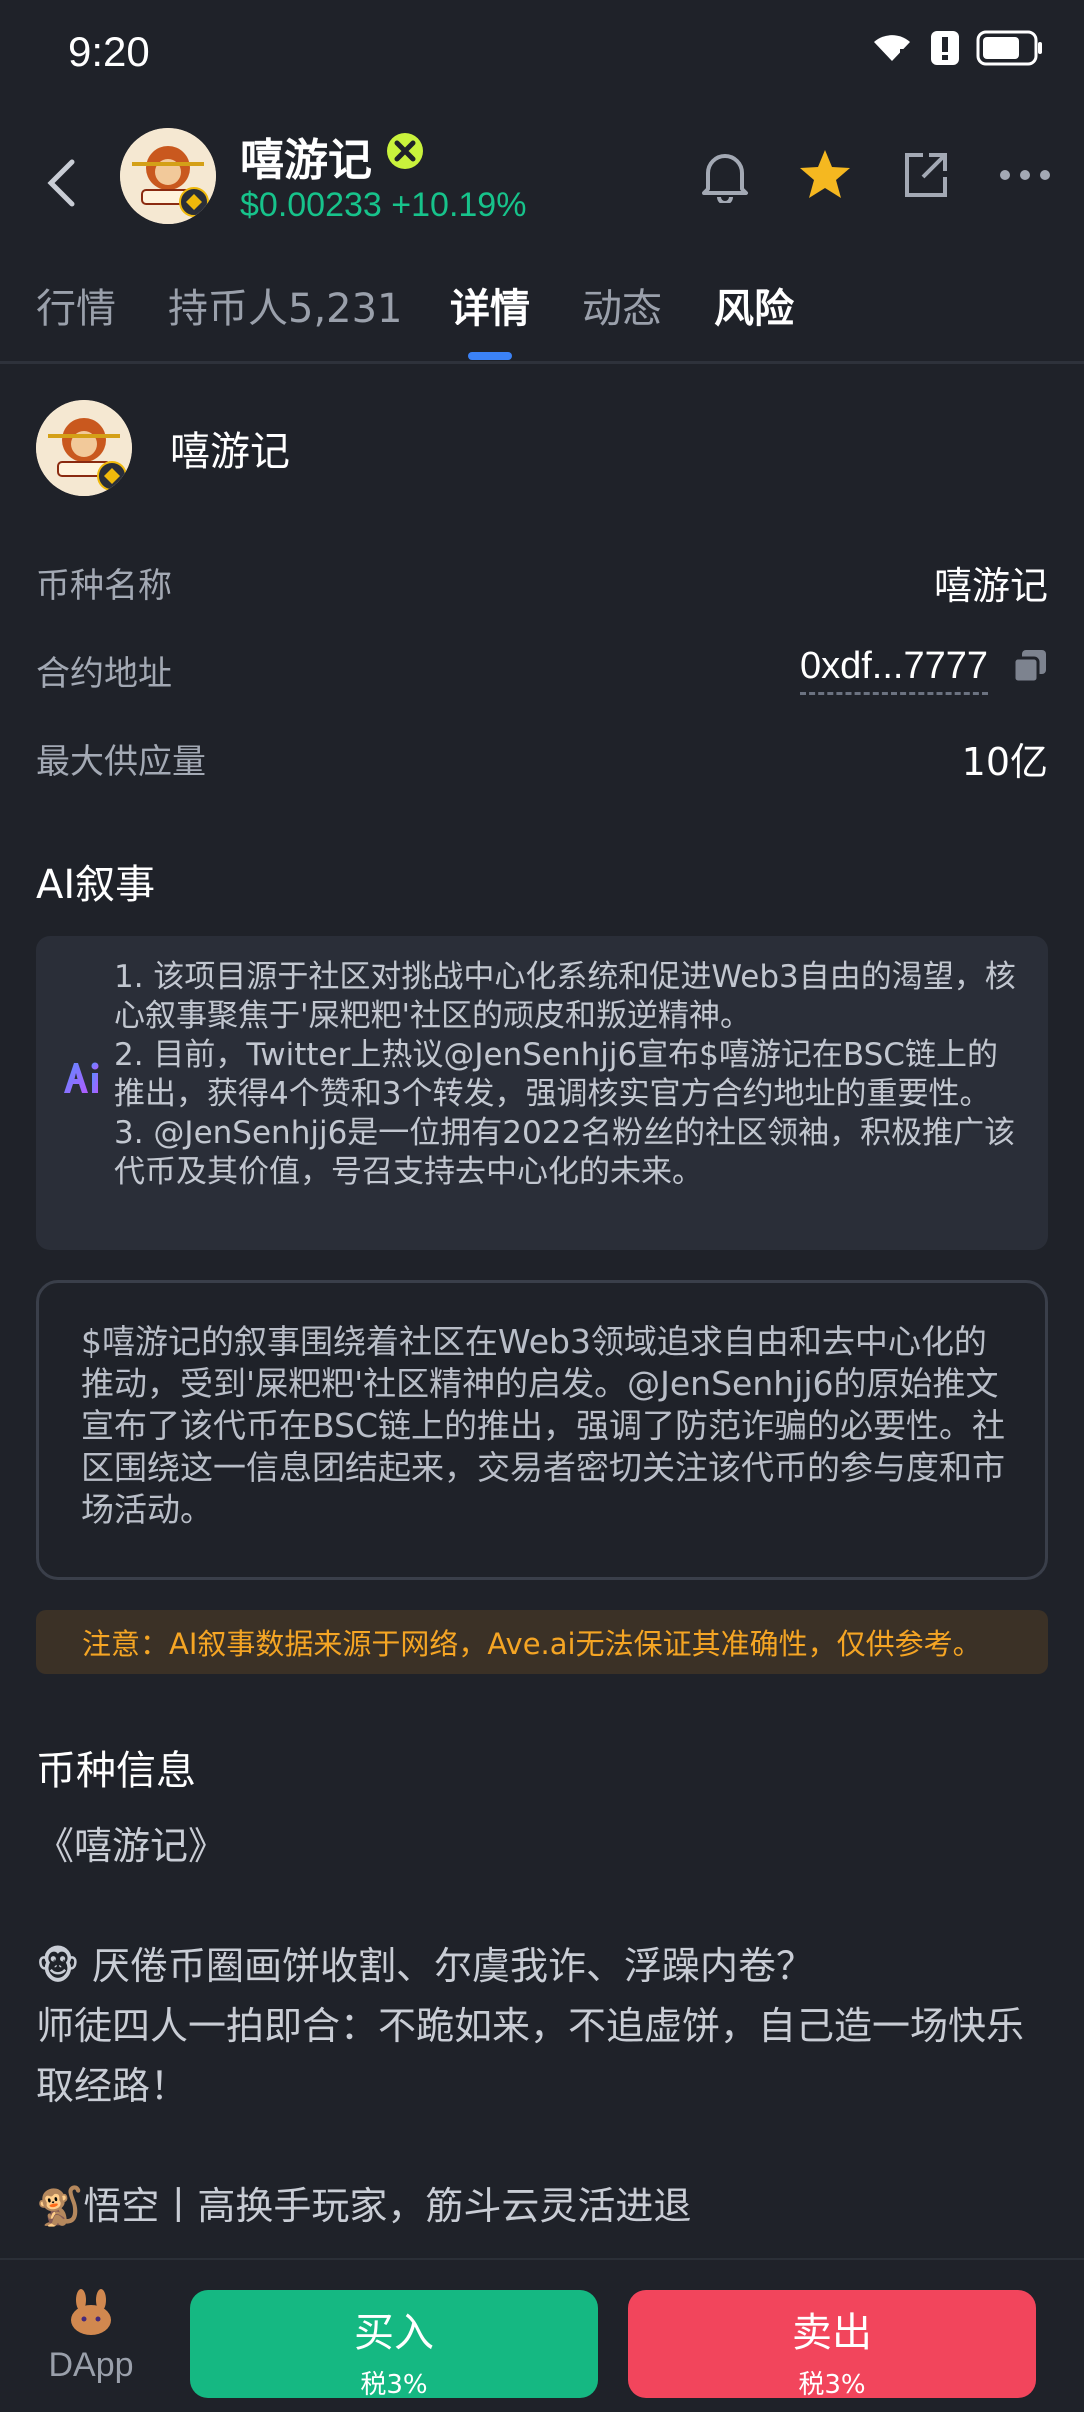 The height and width of the screenshot is (2412, 1084). Describe the element at coordinates (285, 305) in the screenshot. I see `tab-holders: 持币人5,231` at that location.